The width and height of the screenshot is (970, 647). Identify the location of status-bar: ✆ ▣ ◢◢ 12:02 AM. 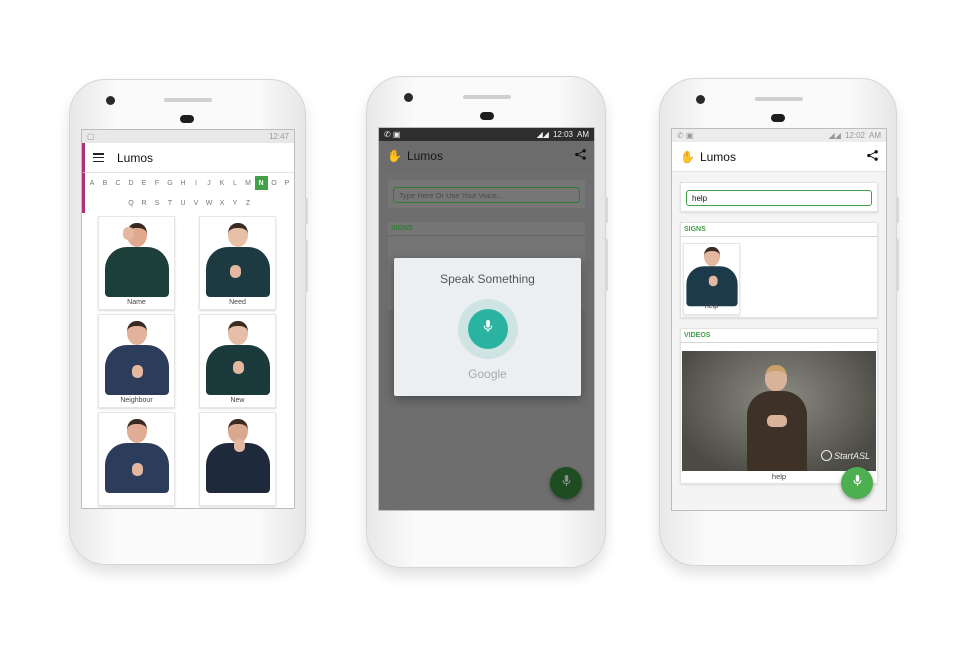
(779, 135).